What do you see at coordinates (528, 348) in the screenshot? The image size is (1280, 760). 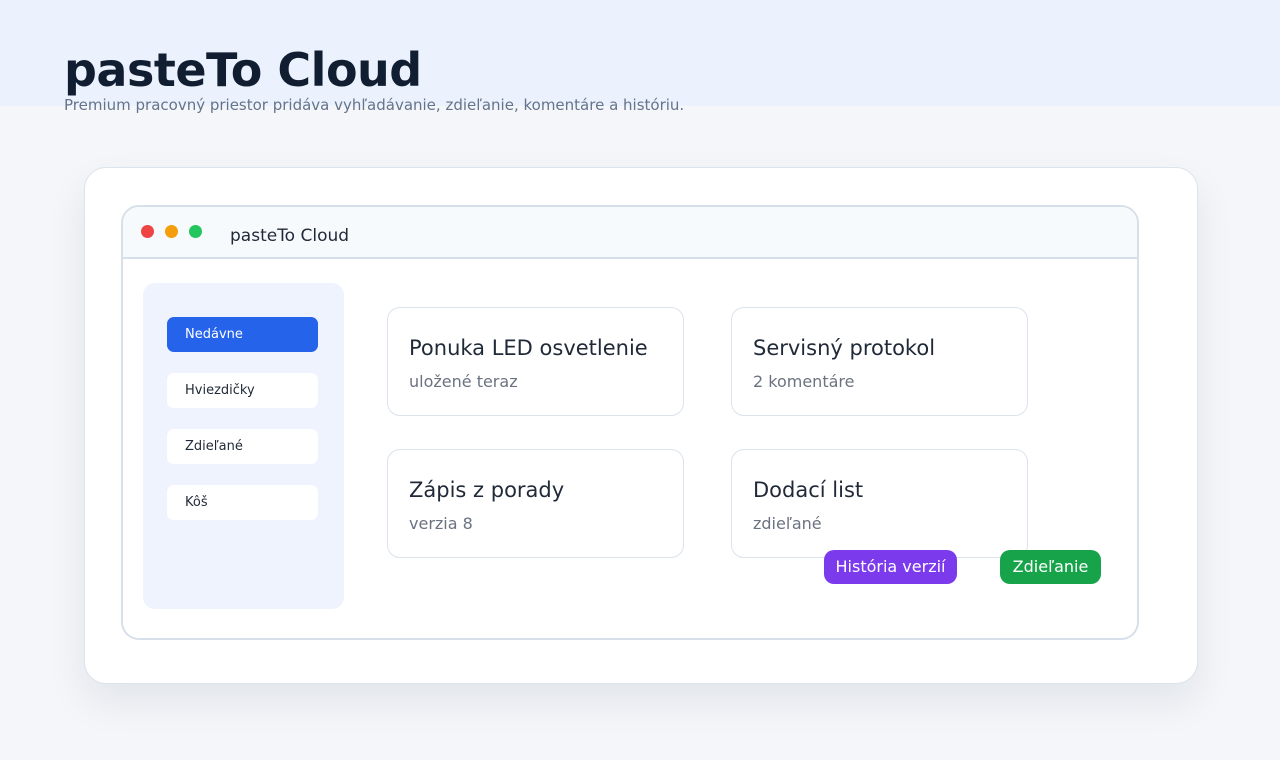 I see `document-title: Ponuka LED osvetlenie` at bounding box center [528, 348].